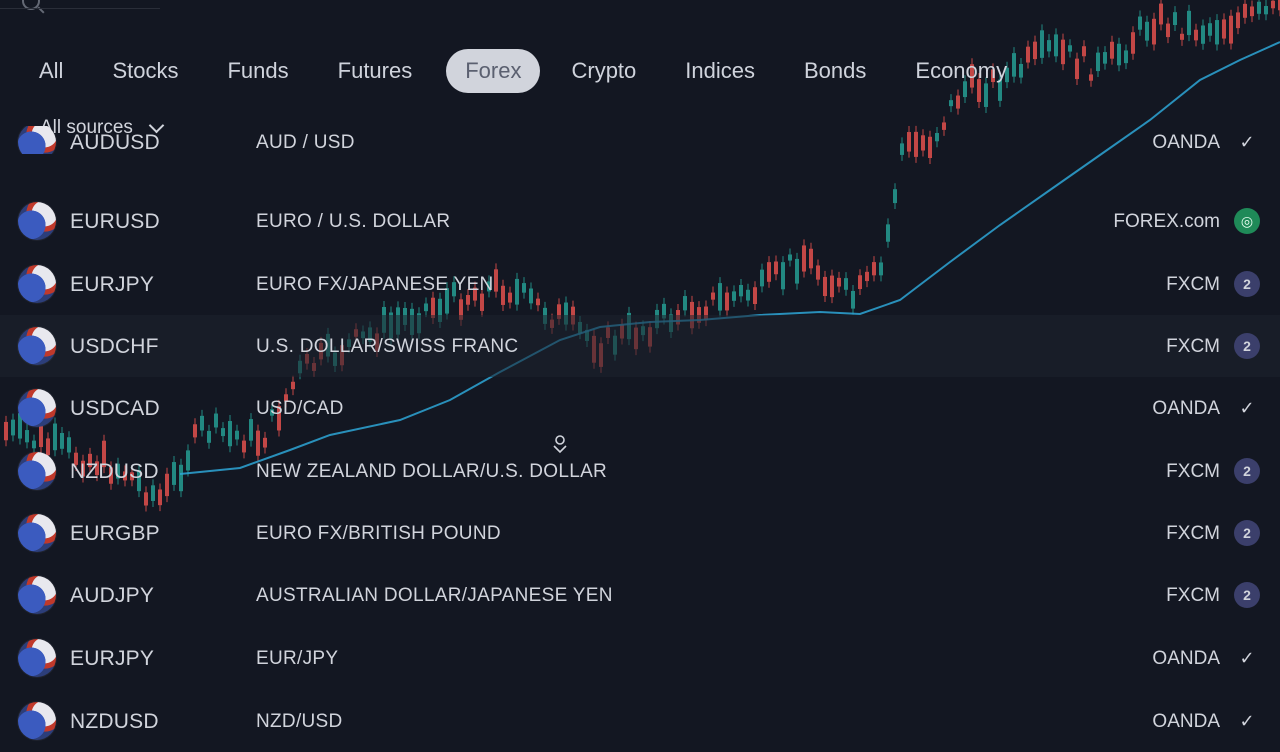 The image size is (1280, 752). I want to click on symbol-ticker: USDCHF, so click(114, 346).